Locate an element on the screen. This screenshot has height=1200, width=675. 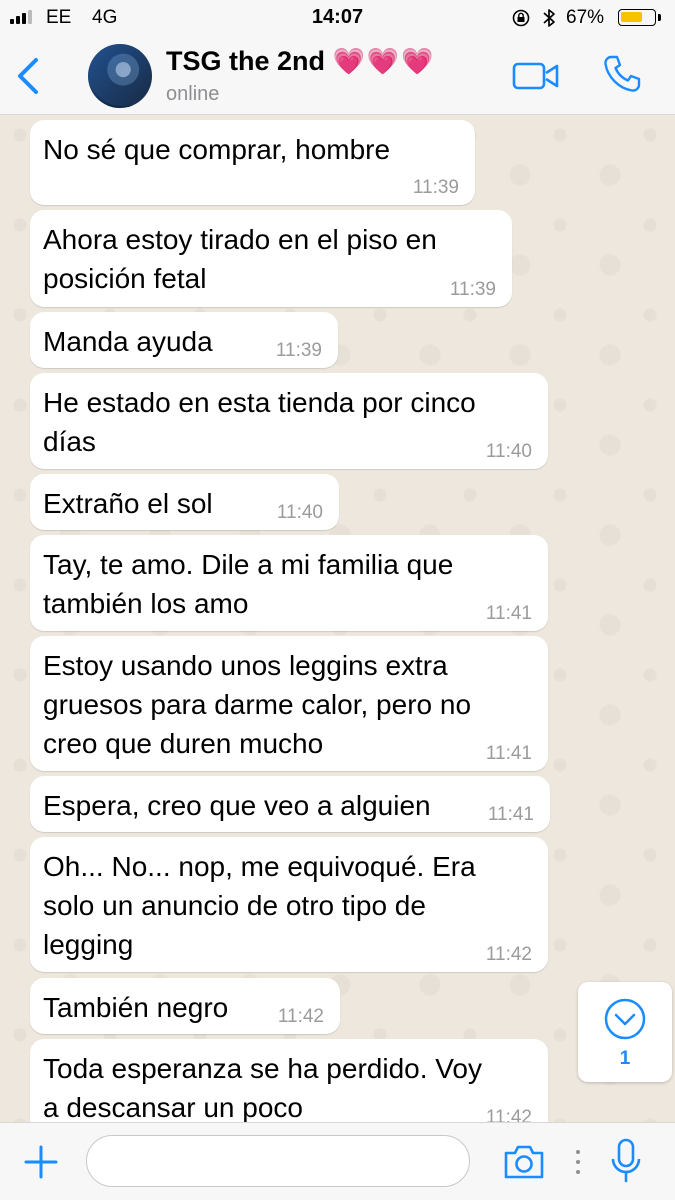
message-text: Espera, creo que veo a alguien is located at coordinates (237, 805).